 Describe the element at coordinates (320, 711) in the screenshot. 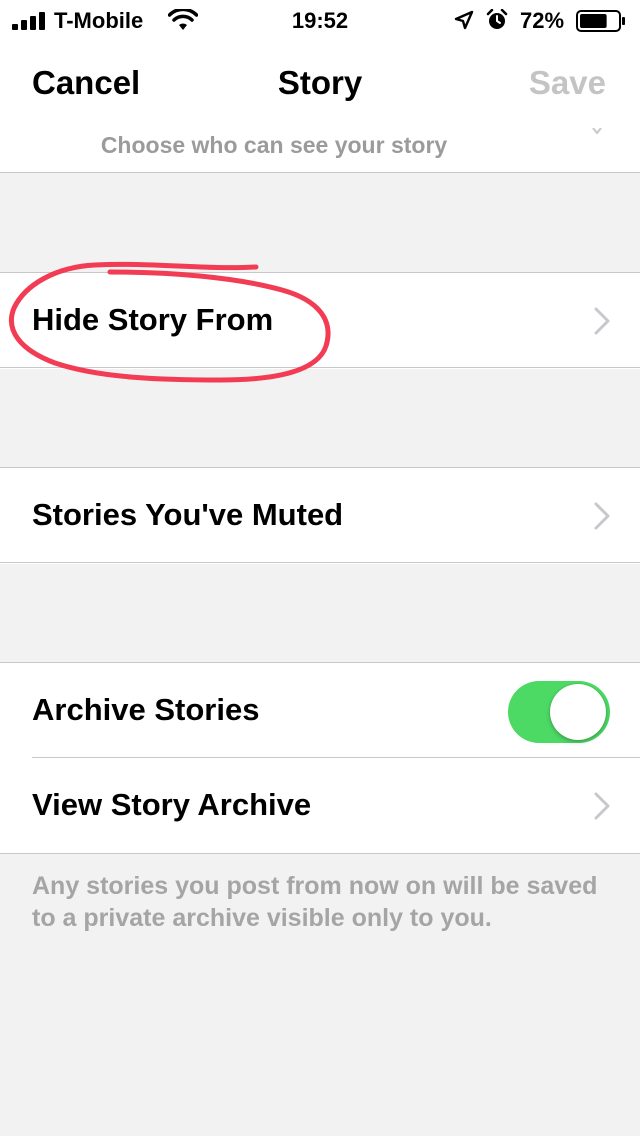

I see `archive-stories-row: Archive Stories` at that location.